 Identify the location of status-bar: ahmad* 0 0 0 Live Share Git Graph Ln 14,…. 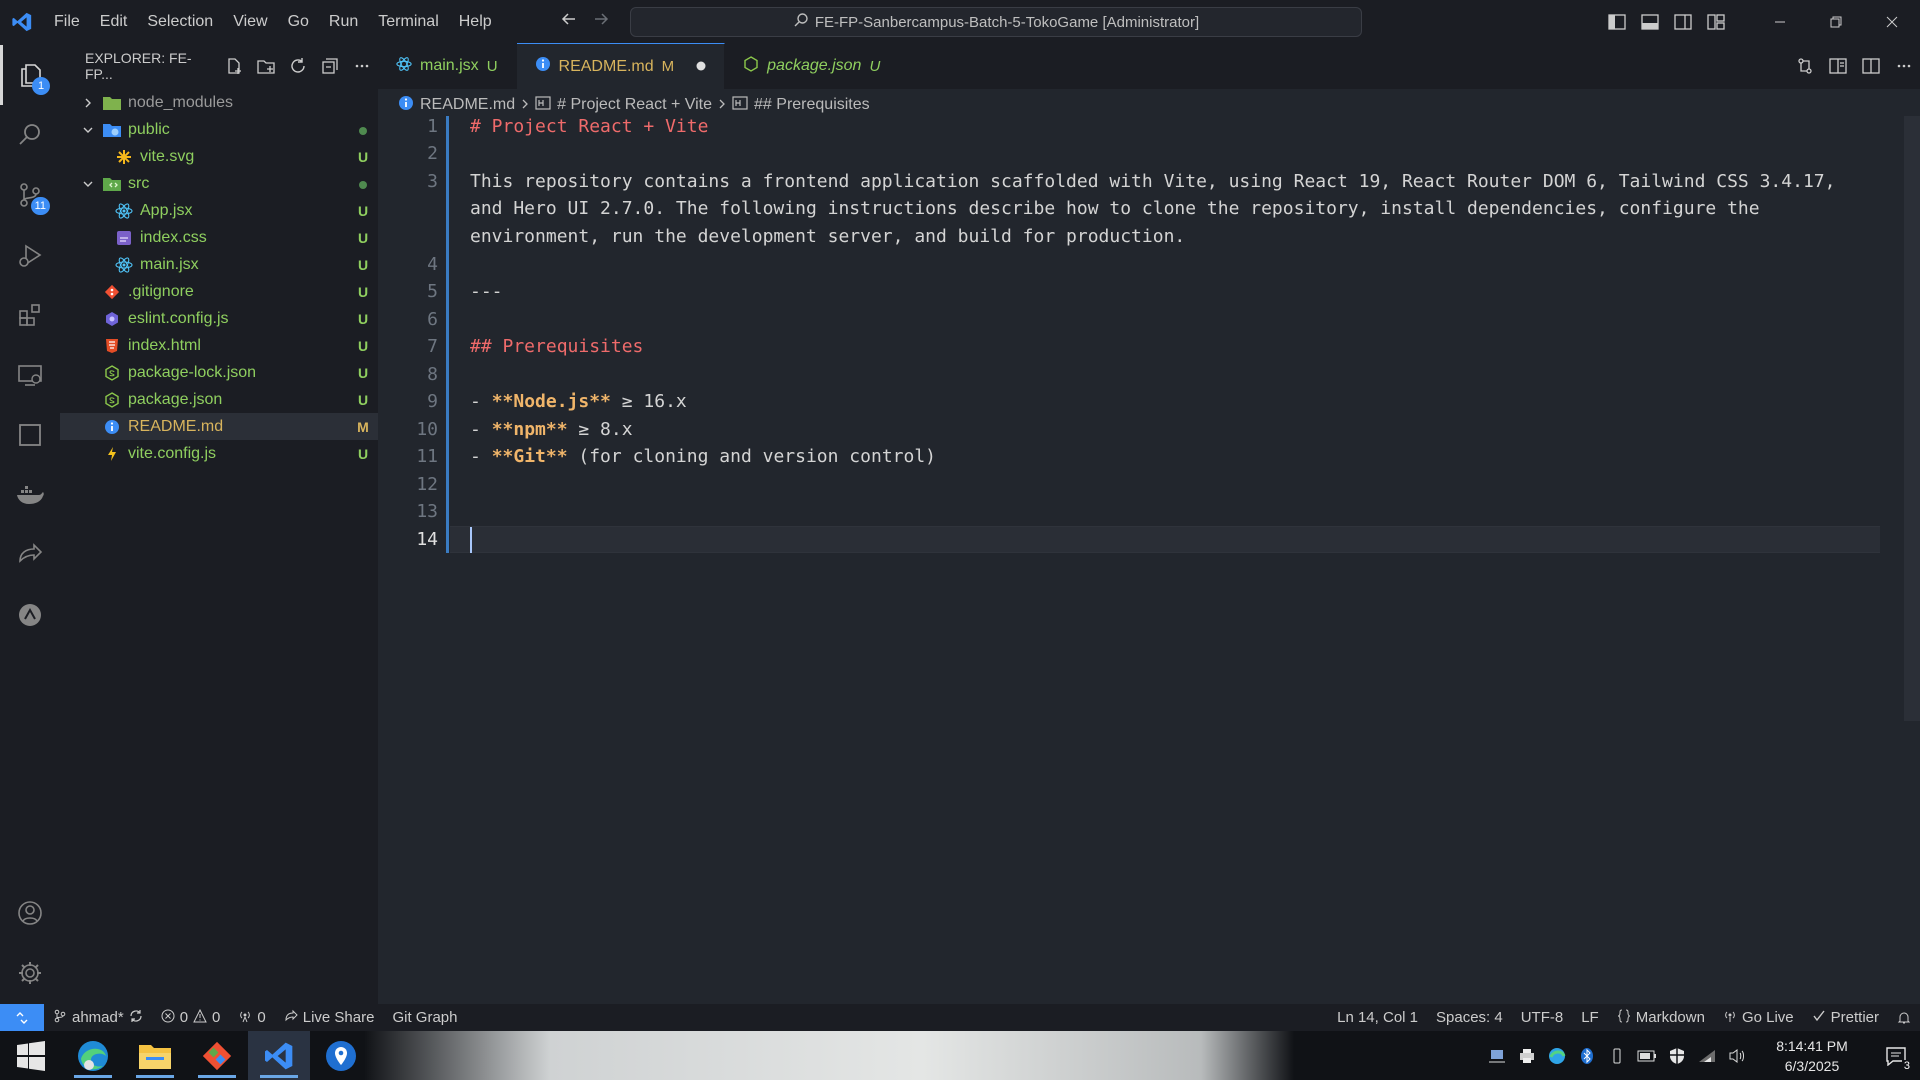
(960, 1017).